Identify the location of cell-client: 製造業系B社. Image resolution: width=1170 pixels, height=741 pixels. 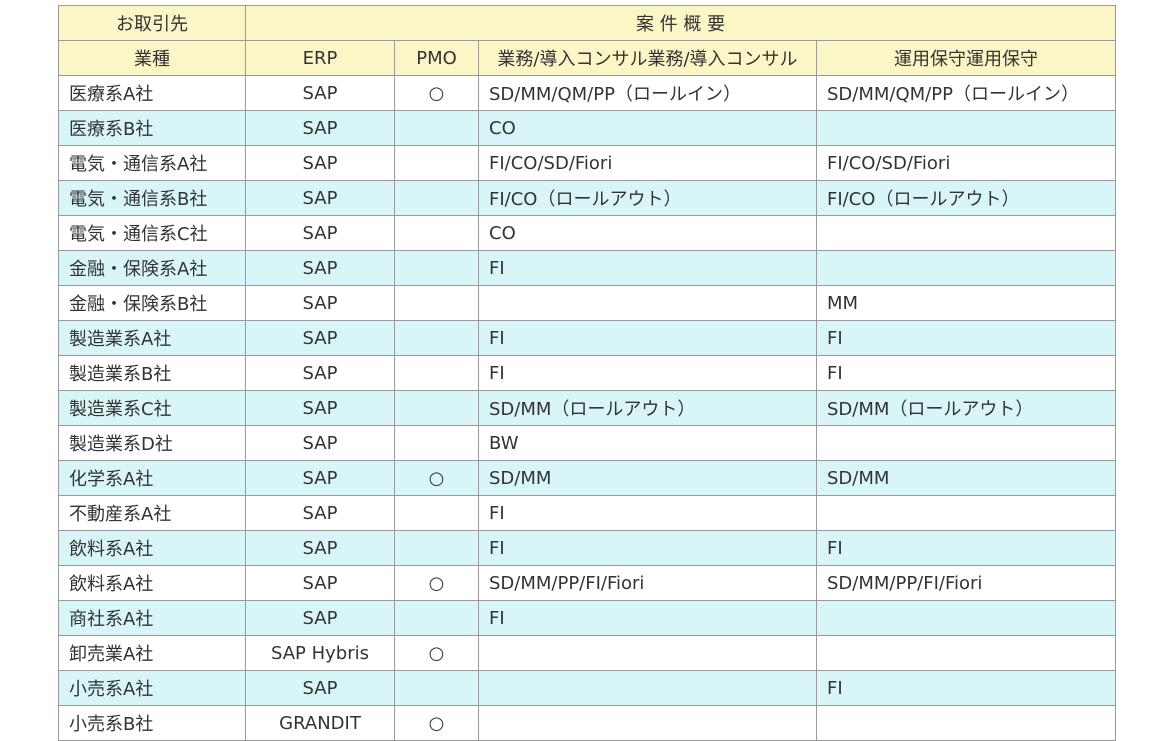
(152, 373).